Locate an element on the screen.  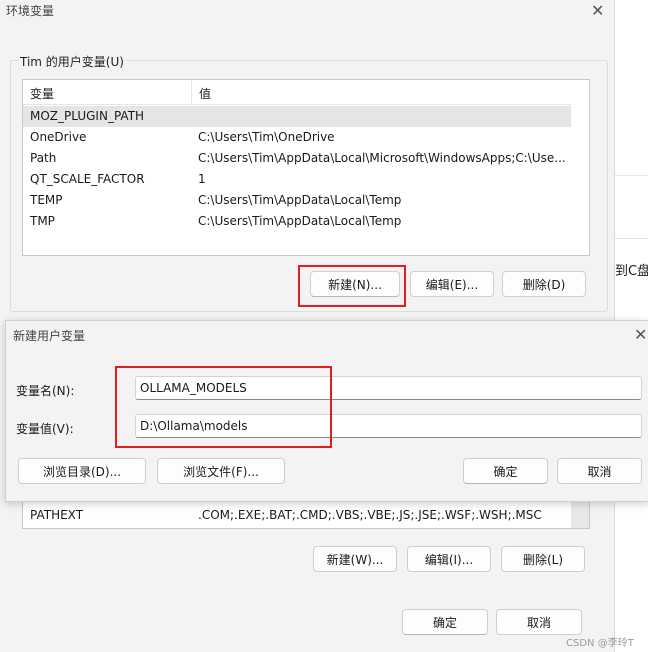
dialog-cancel-button: 取消 is located at coordinates (599, 471).